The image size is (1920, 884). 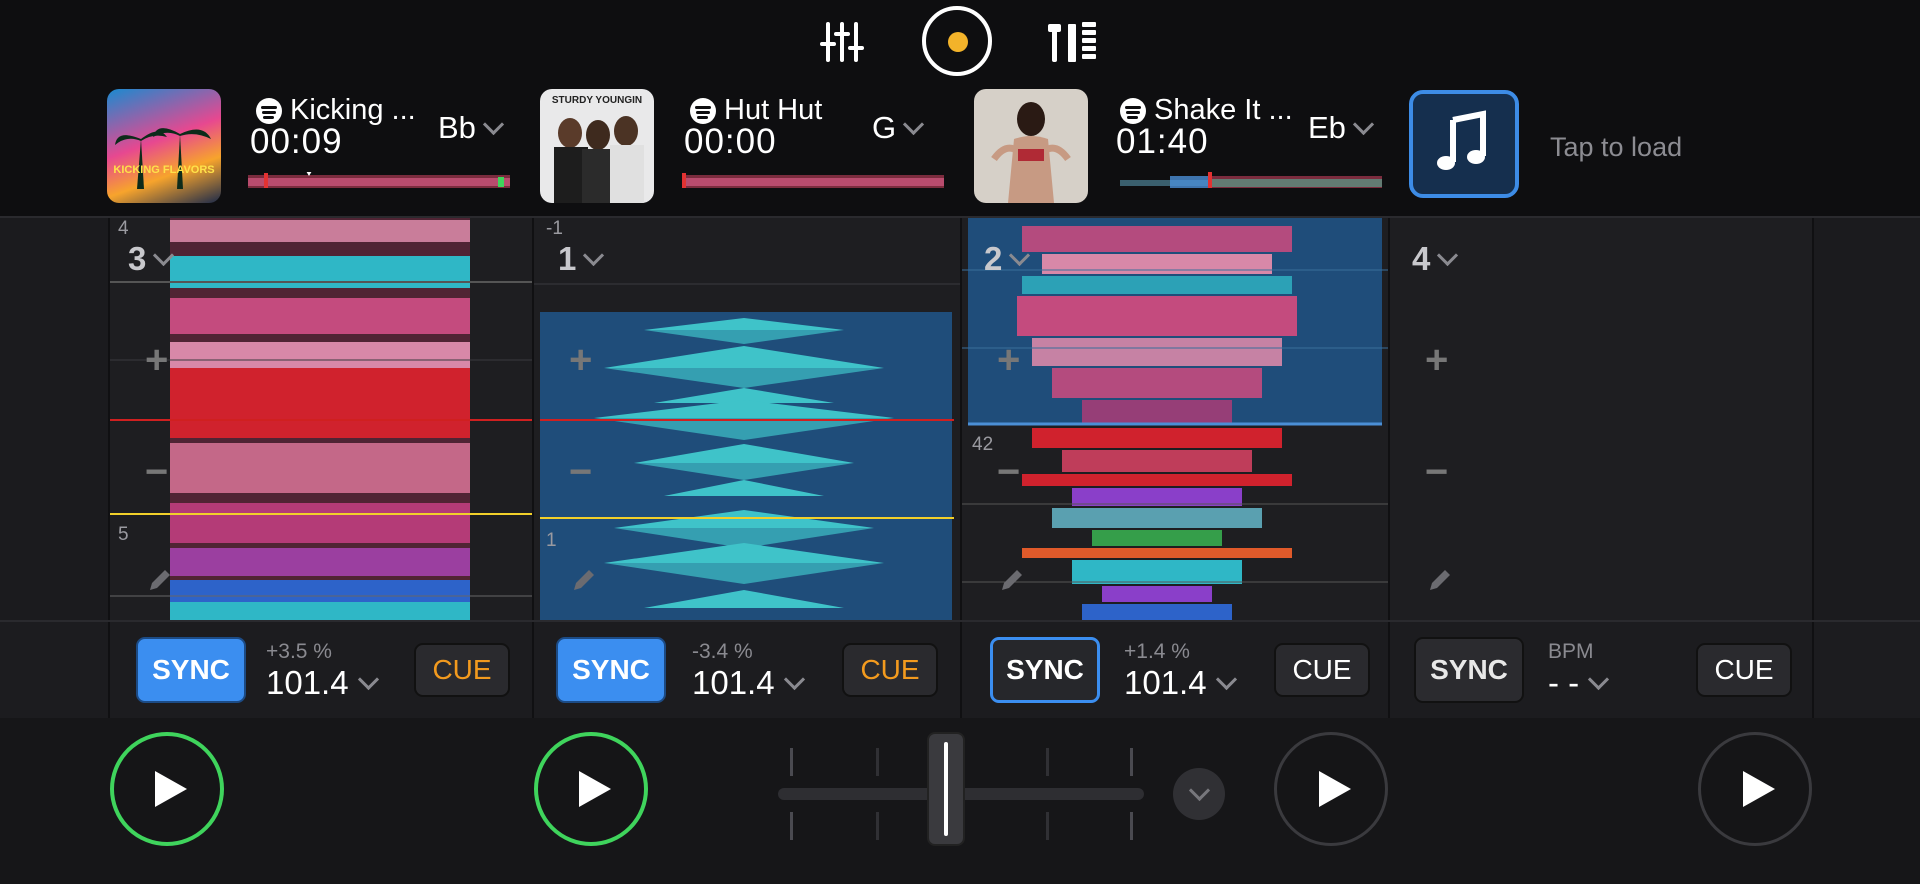 What do you see at coordinates (748, 419) in the screenshot?
I see `deck-2-waveform: -1 1 + − 1` at bounding box center [748, 419].